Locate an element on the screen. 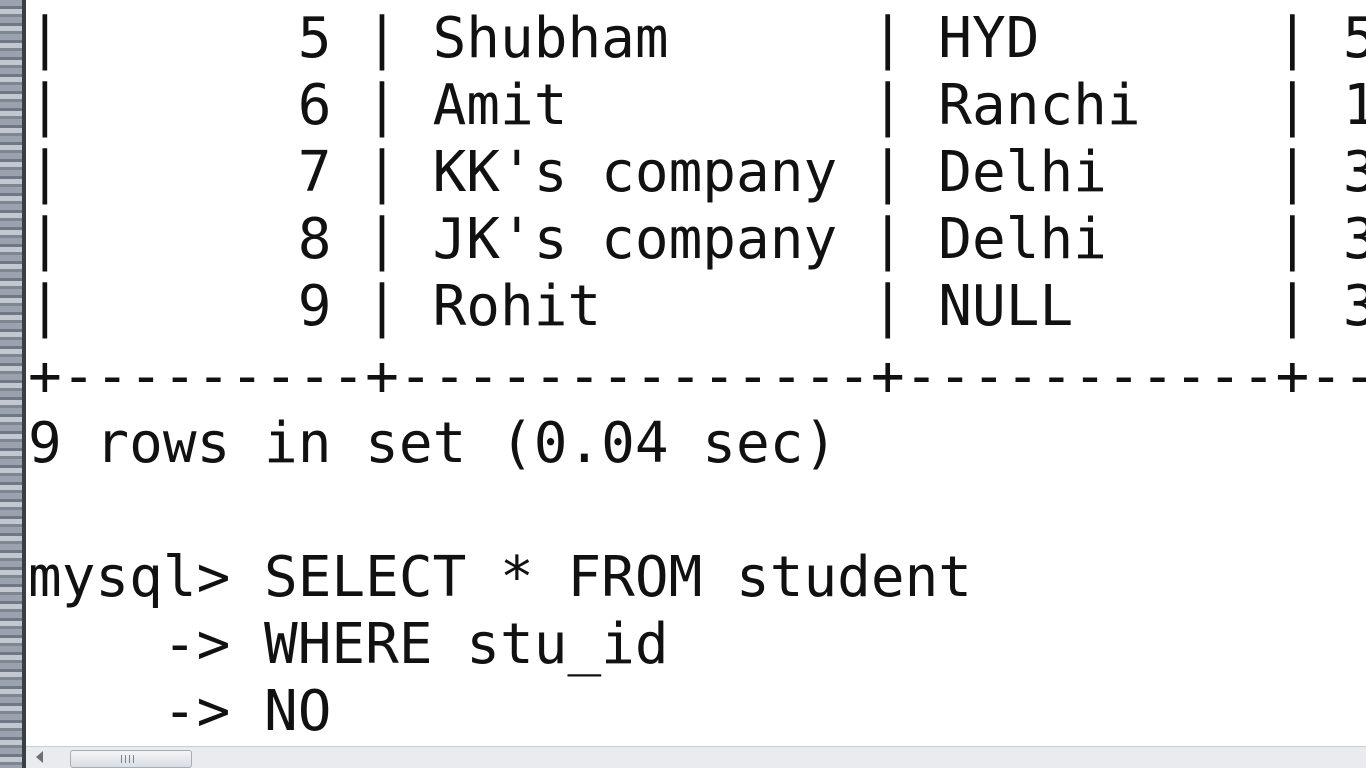  result-status-text: 9 rows in set (0.04 sec) is located at coordinates (433, 443).